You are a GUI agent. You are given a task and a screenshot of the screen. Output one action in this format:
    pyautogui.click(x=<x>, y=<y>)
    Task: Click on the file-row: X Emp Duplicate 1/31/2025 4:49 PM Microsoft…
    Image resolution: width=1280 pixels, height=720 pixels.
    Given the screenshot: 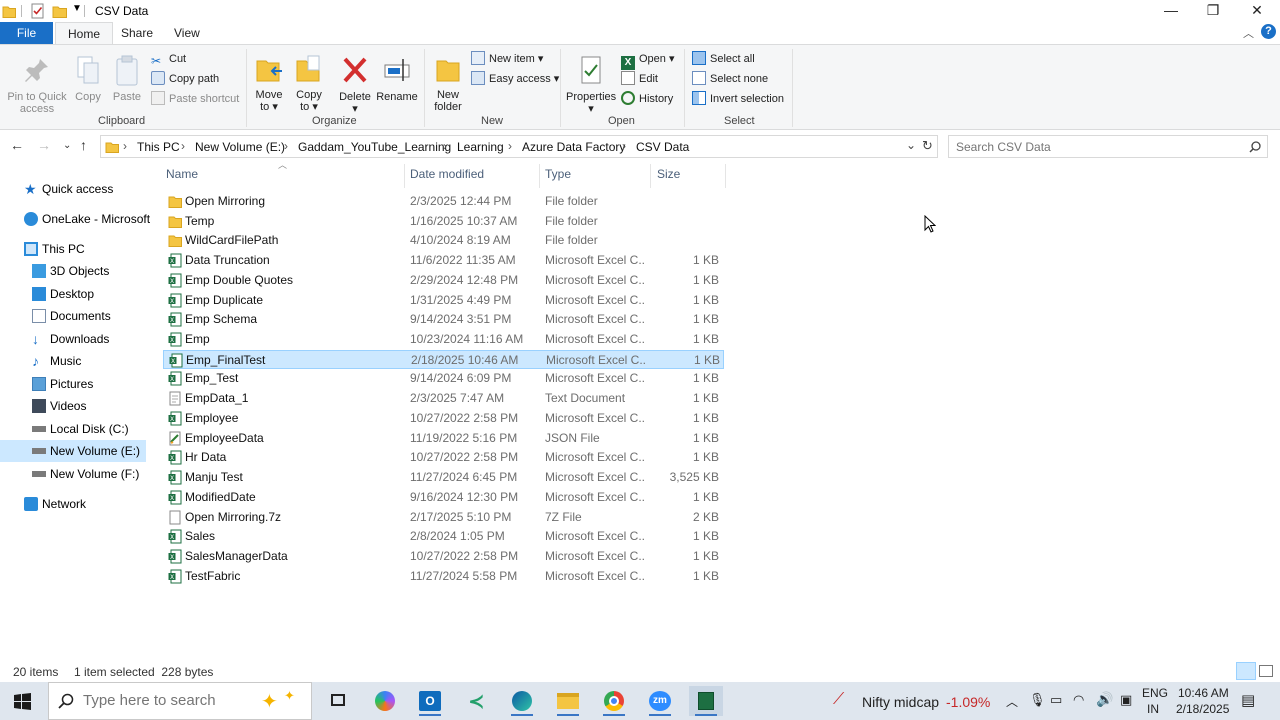 What is the action you would take?
    pyautogui.click(x=443, y=300)
    